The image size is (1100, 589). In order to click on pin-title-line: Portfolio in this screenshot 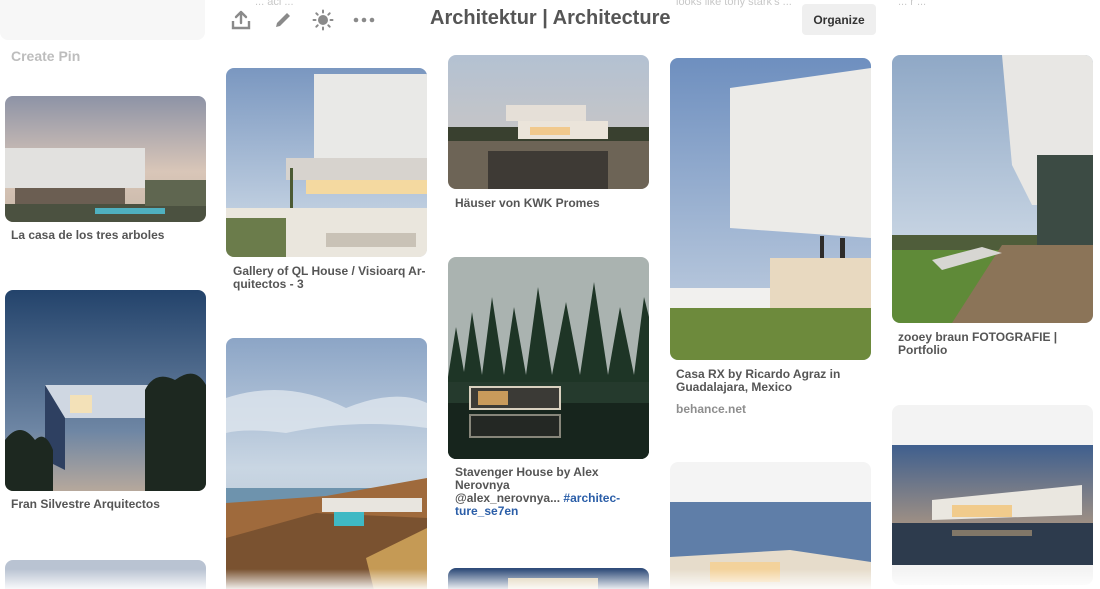, I will do `click(923, 350)`.